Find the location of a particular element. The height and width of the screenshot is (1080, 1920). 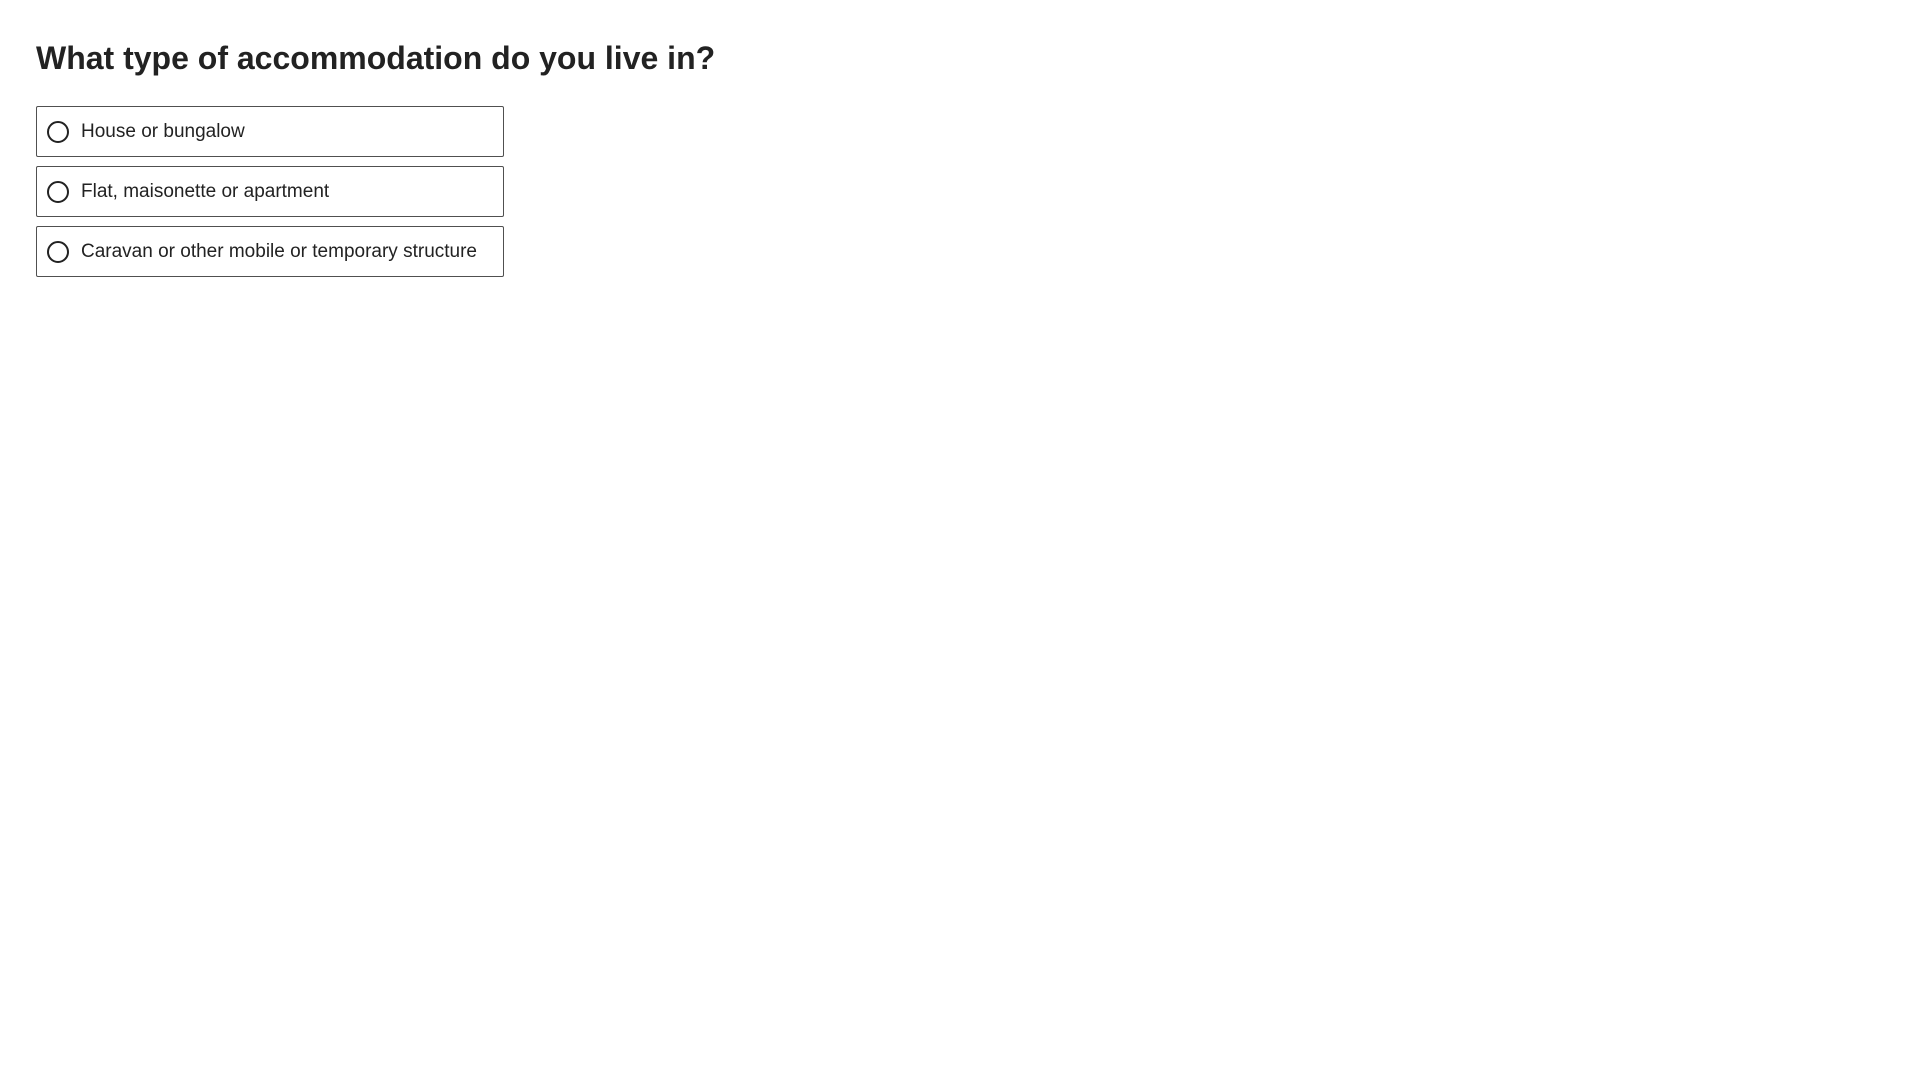

option-label: House or bungalow is located at coordinates (163, 131).